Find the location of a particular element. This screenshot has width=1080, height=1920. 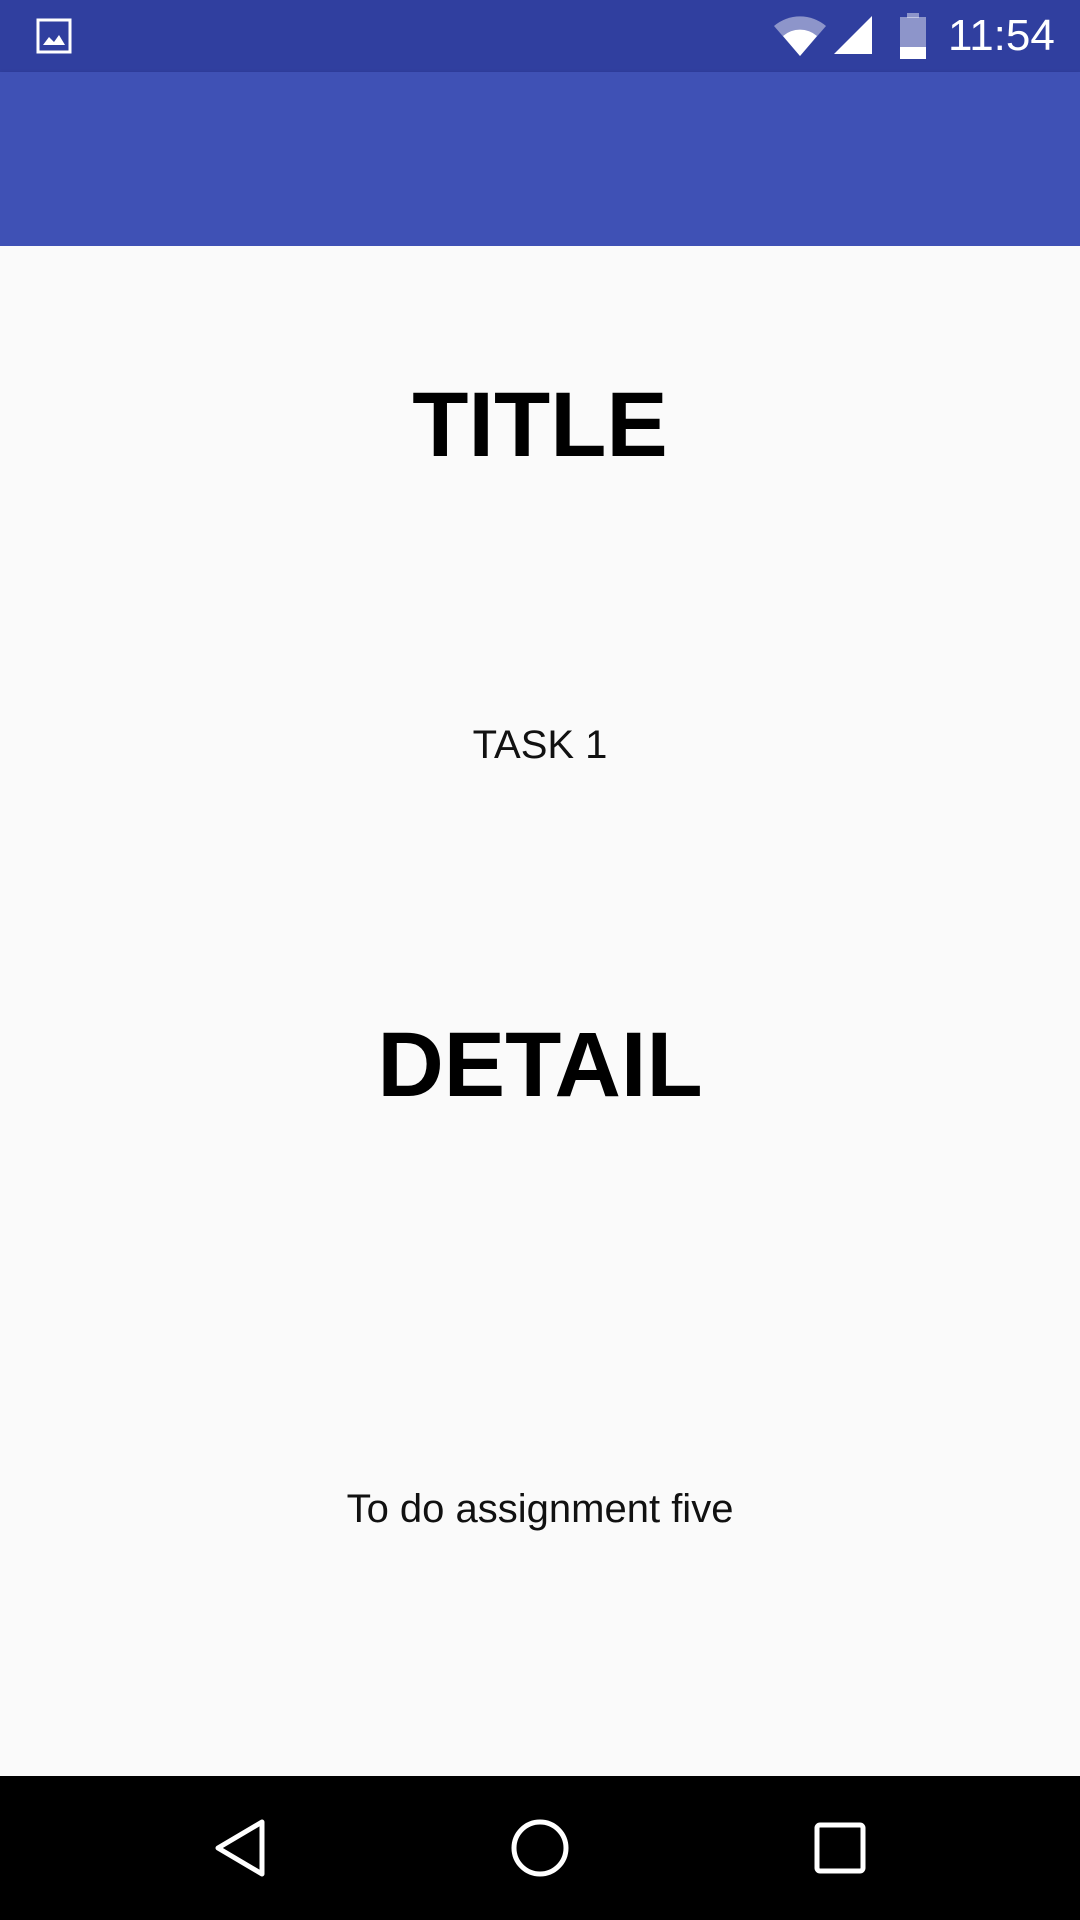

home-icon is located at coordinates (540, 1848).